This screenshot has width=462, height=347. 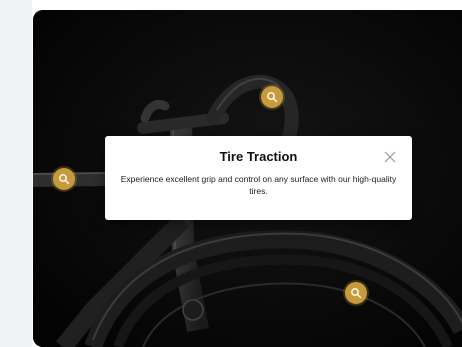 I want to click on hotspot-handlebar, so click(x=272, y=97).